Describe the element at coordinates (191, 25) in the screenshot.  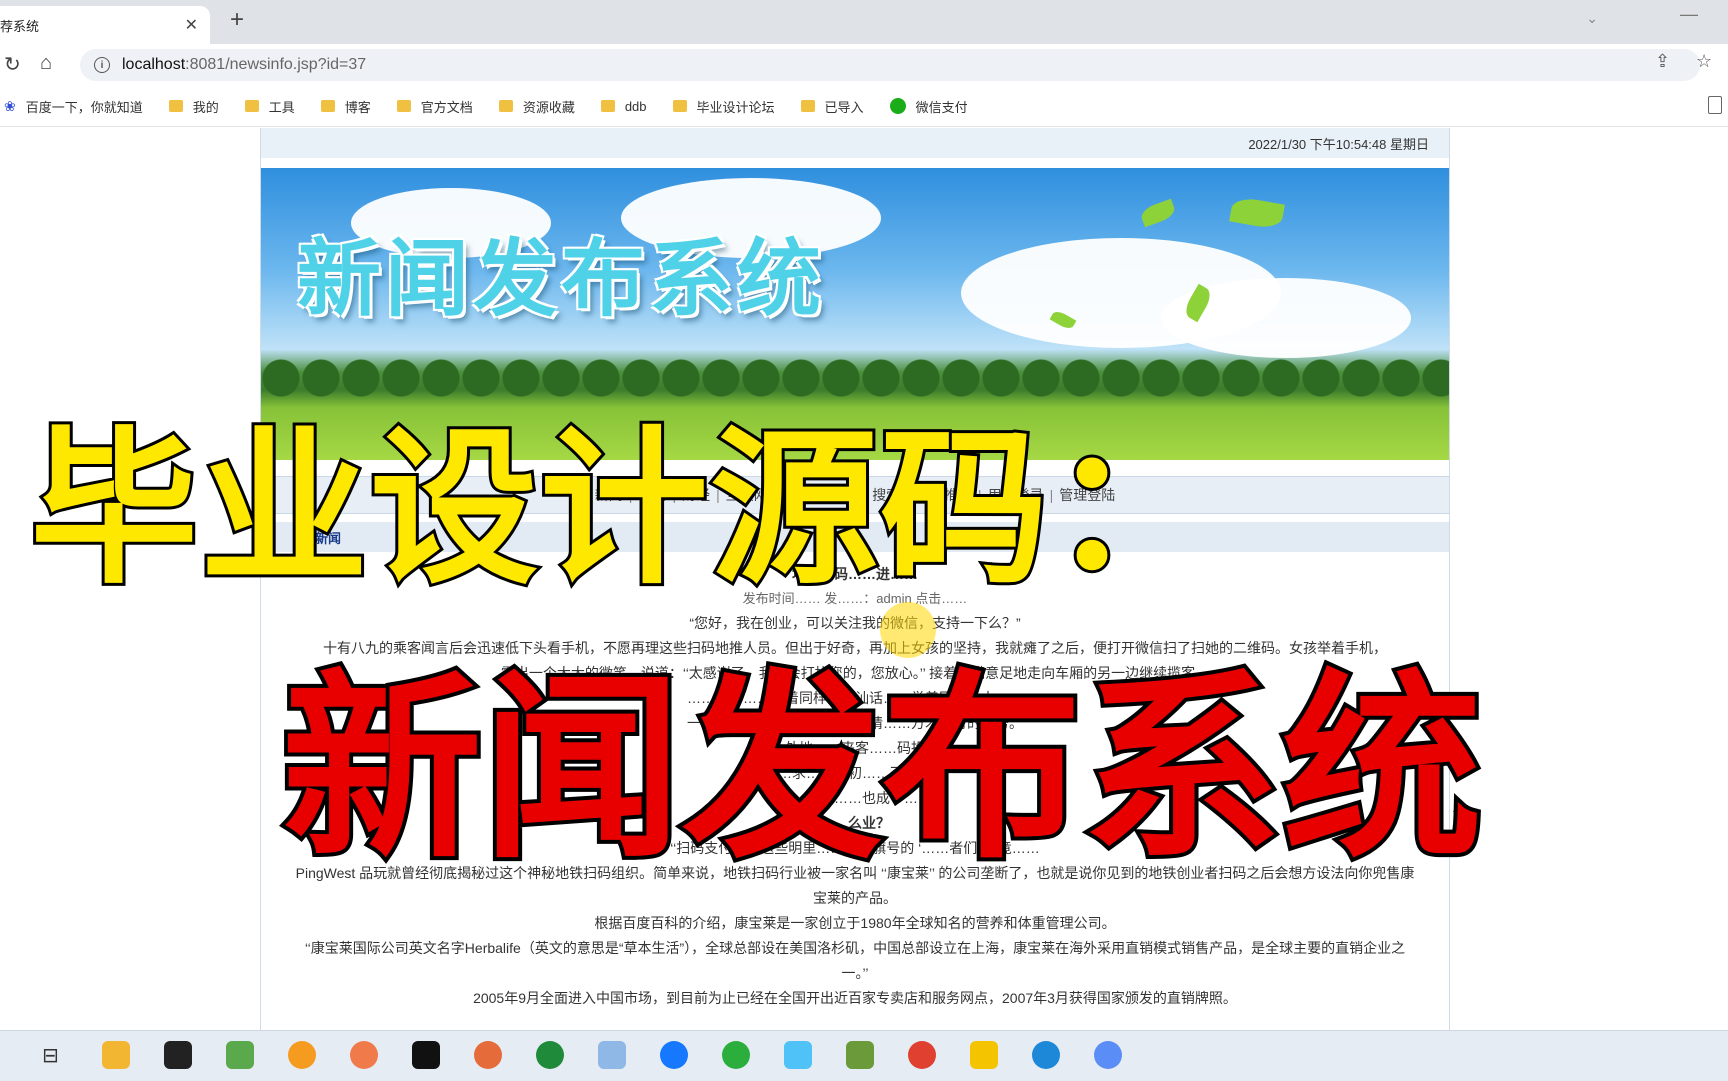
I see `close-icon: ✕` at that location.